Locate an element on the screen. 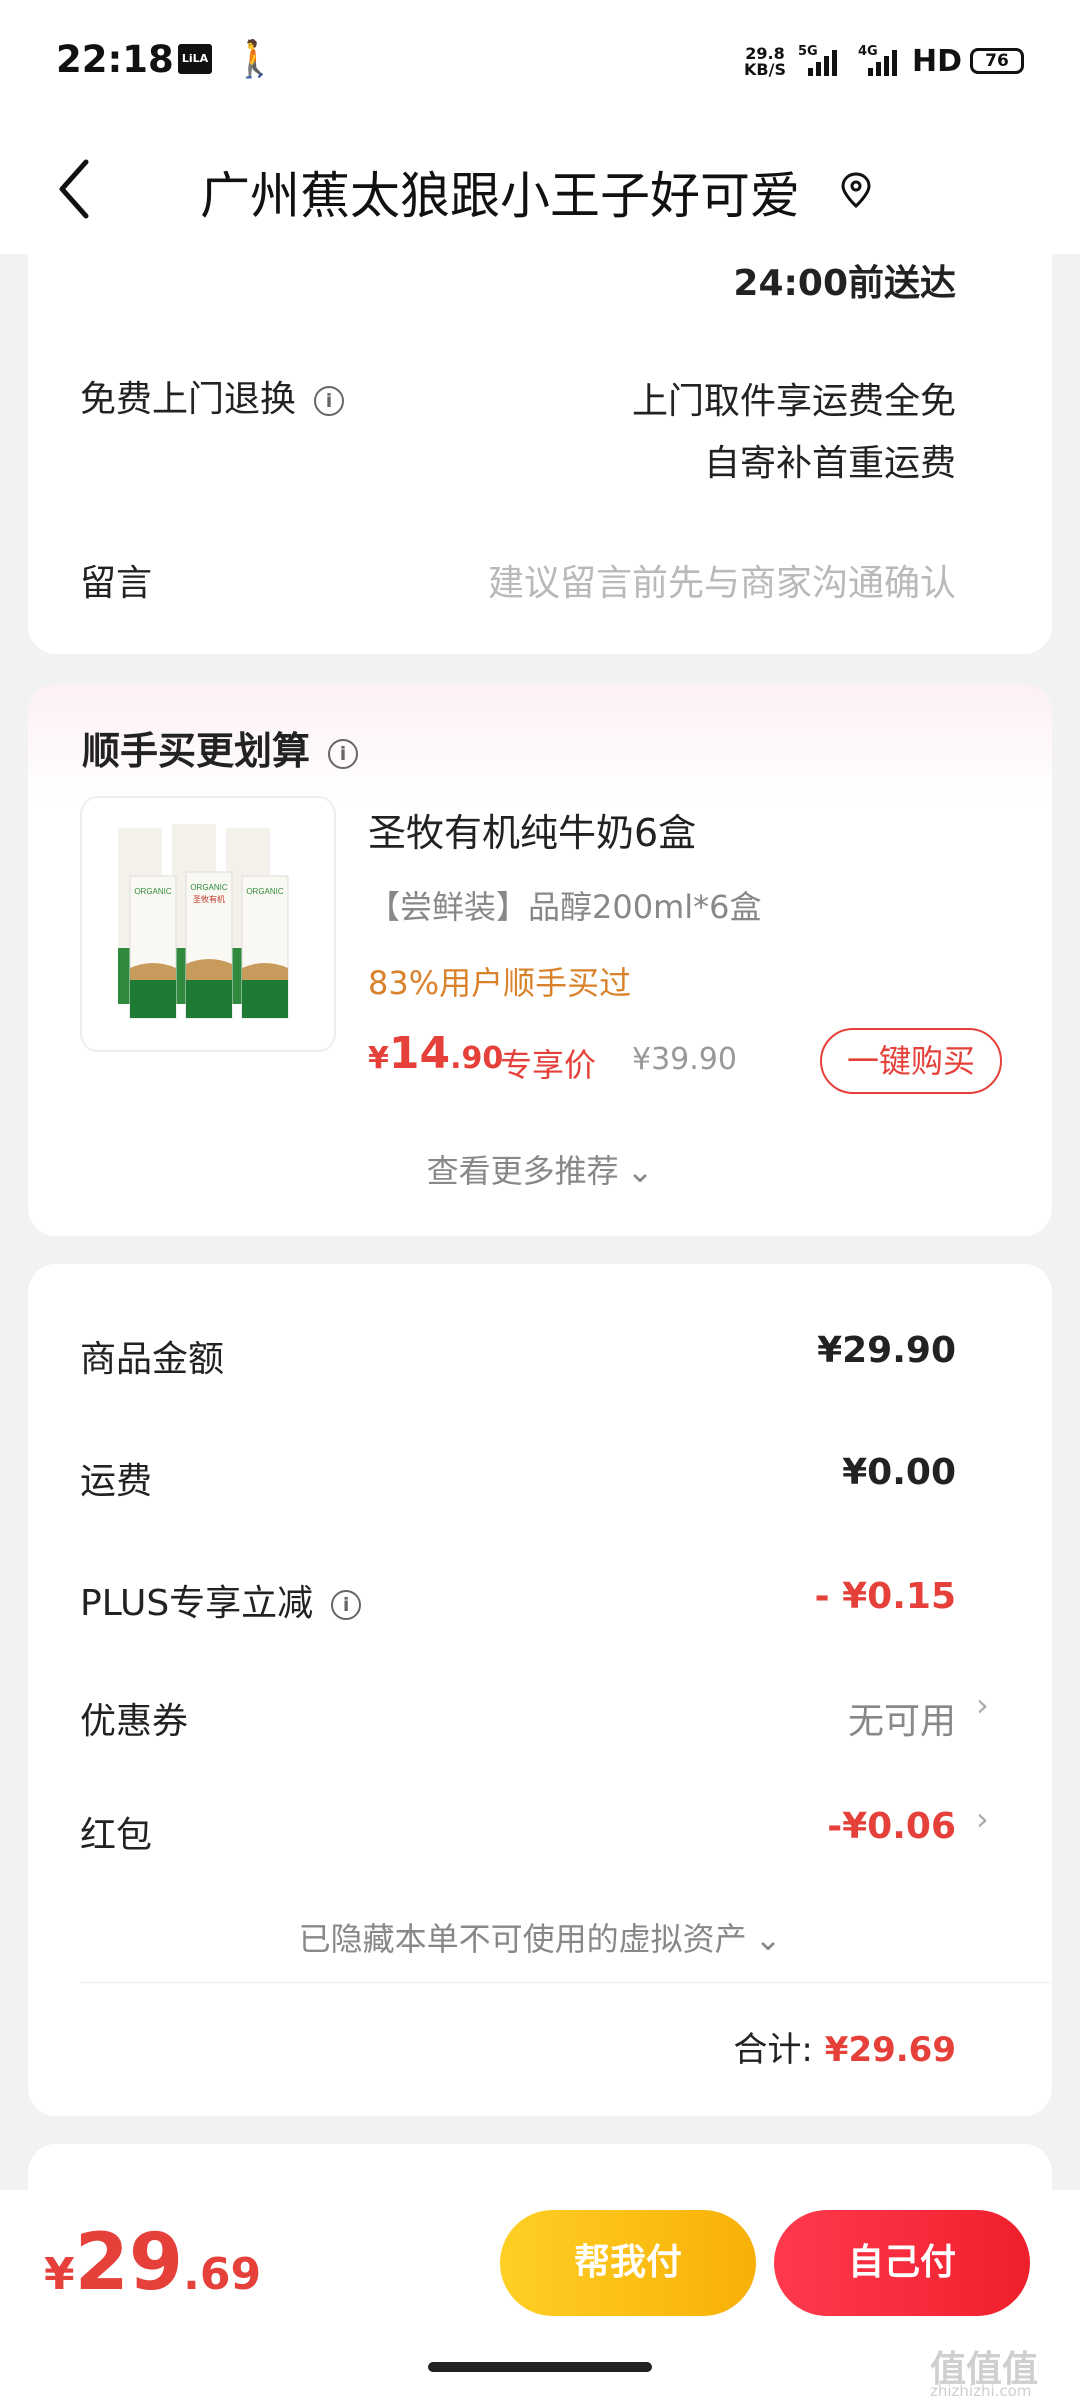  status-bar: 22:18 LiLA 🚶 29.8 KB/S 5G 4G HD 76 is located at coordinates (540, 63).